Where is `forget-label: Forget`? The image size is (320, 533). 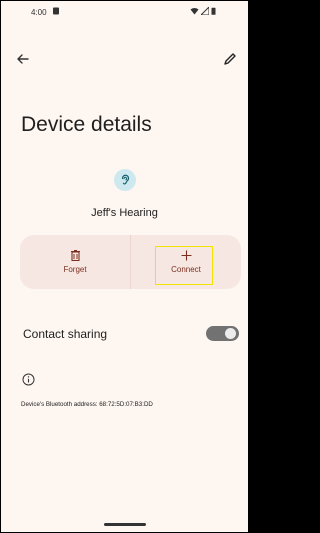
forget-label: Forget is located at coordinates (75, 269).